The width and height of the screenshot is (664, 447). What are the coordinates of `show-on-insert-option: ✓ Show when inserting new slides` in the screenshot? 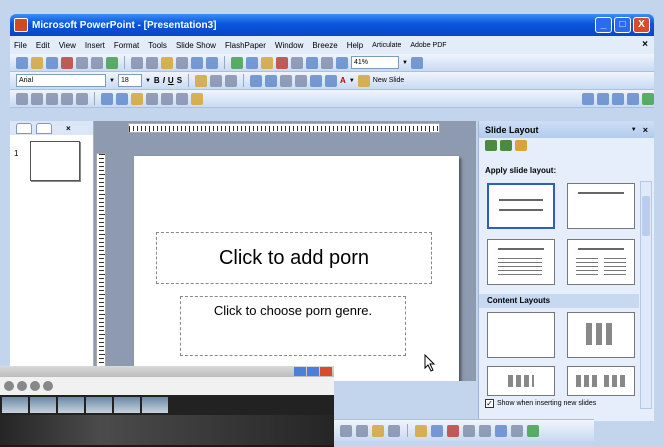 It's located at (540, 403).